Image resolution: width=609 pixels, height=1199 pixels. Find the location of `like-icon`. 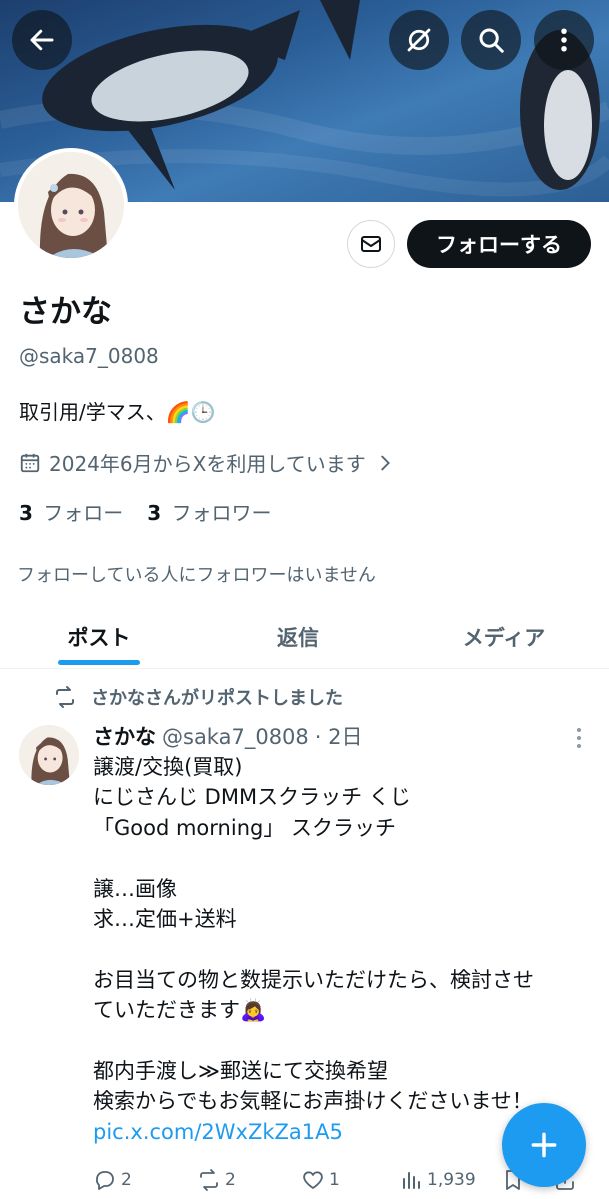

like-icon is located at coordinates (313, 1180).